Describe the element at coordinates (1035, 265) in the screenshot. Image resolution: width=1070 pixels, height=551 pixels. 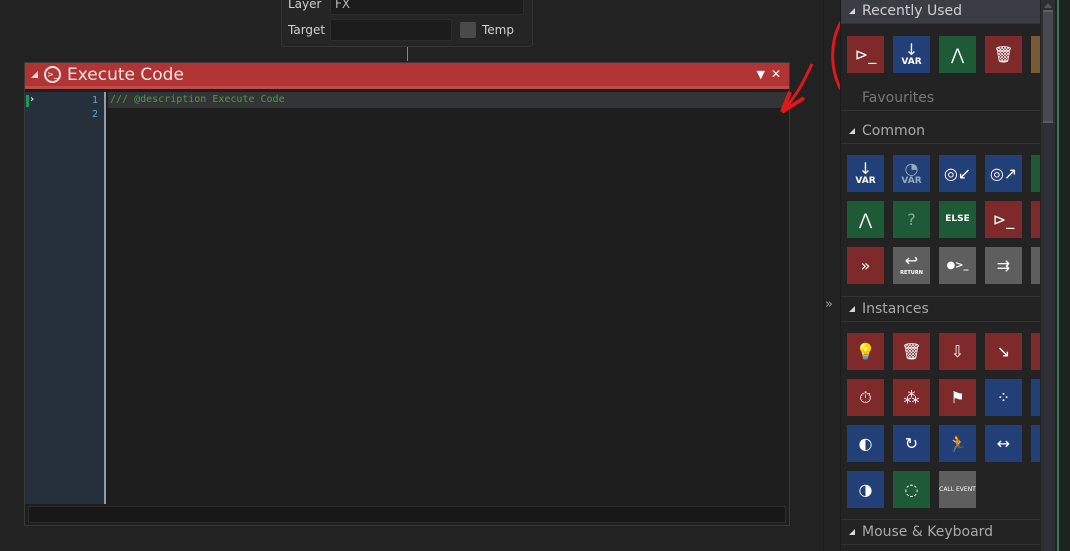
I see `tile-partial: ◖` at that location.